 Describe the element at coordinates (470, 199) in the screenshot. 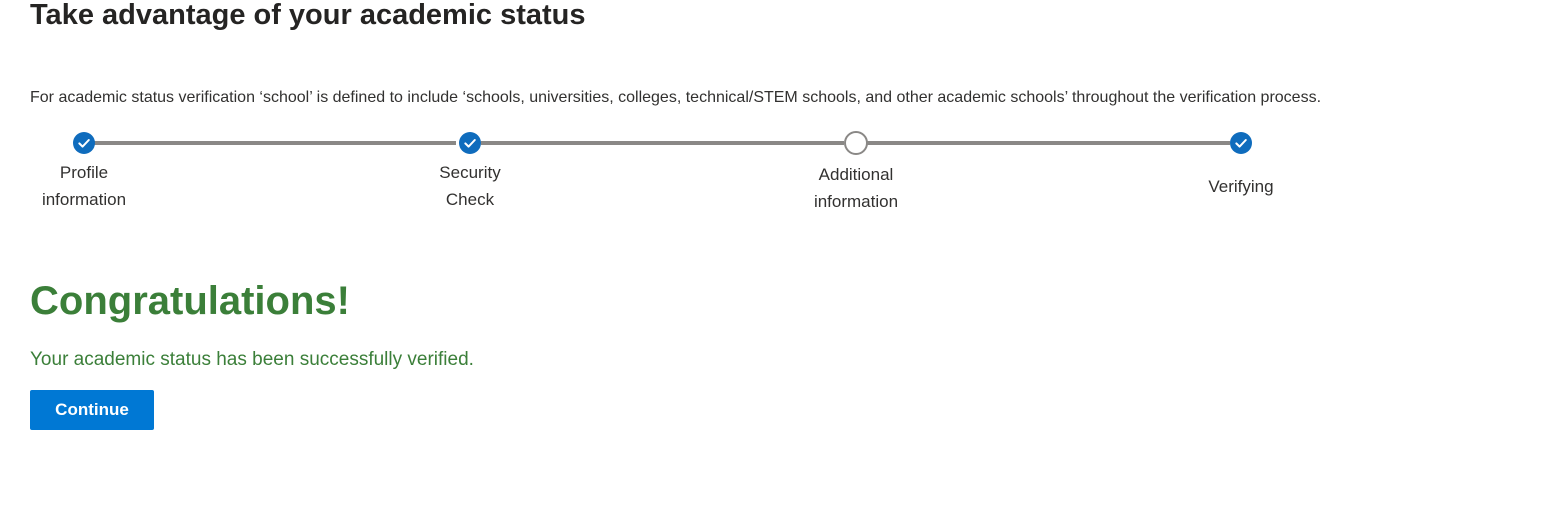

I see `step-label-line: Check` at that location.